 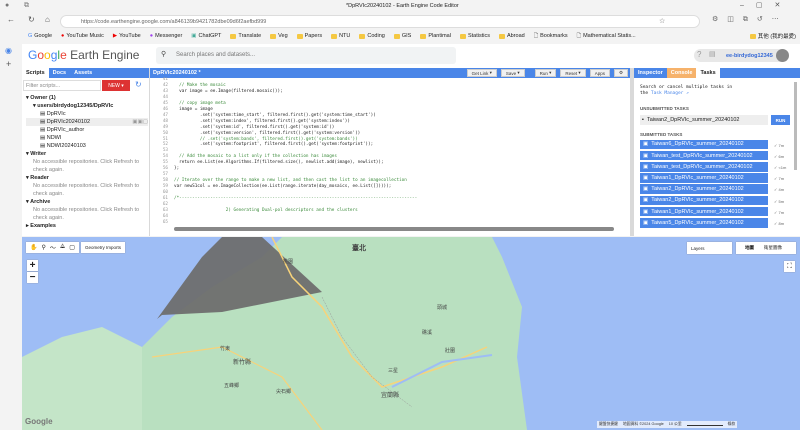 What do you see at coordinates (709, 248) in the screenshot?
I see `layers-button: Layers` at bounding box center [709, 248].